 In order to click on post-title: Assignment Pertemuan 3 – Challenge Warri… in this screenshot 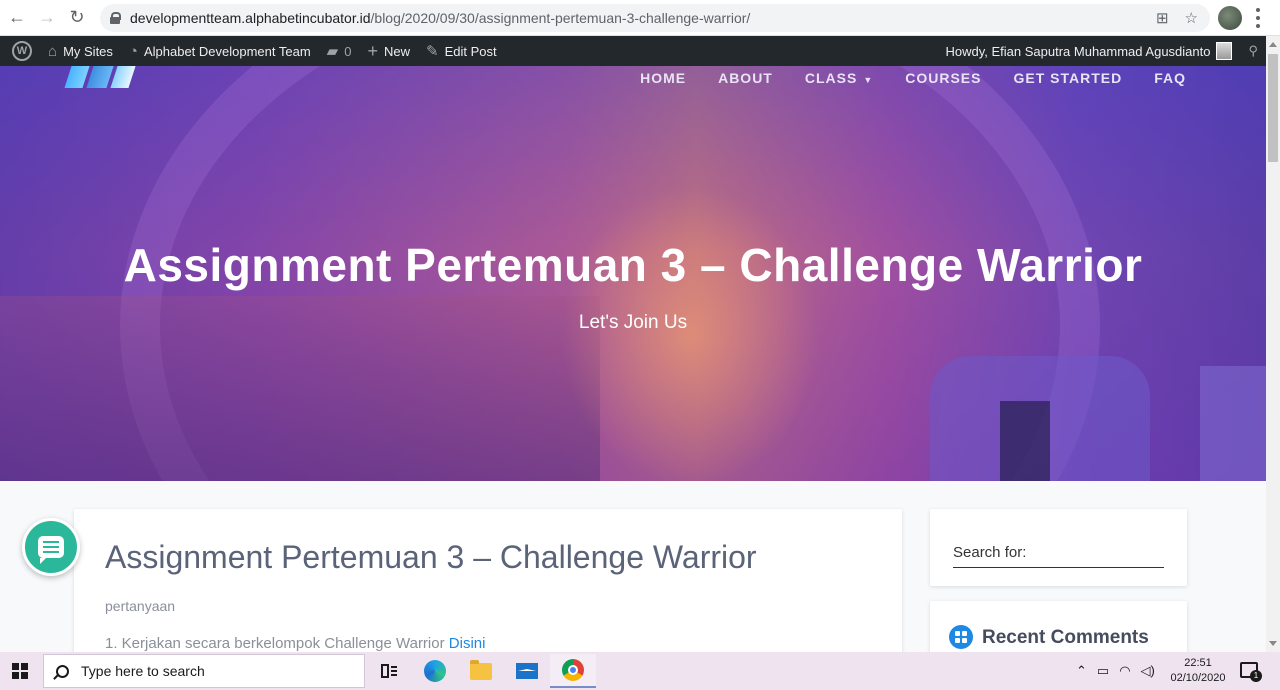, I will do `click(431, 557)`.